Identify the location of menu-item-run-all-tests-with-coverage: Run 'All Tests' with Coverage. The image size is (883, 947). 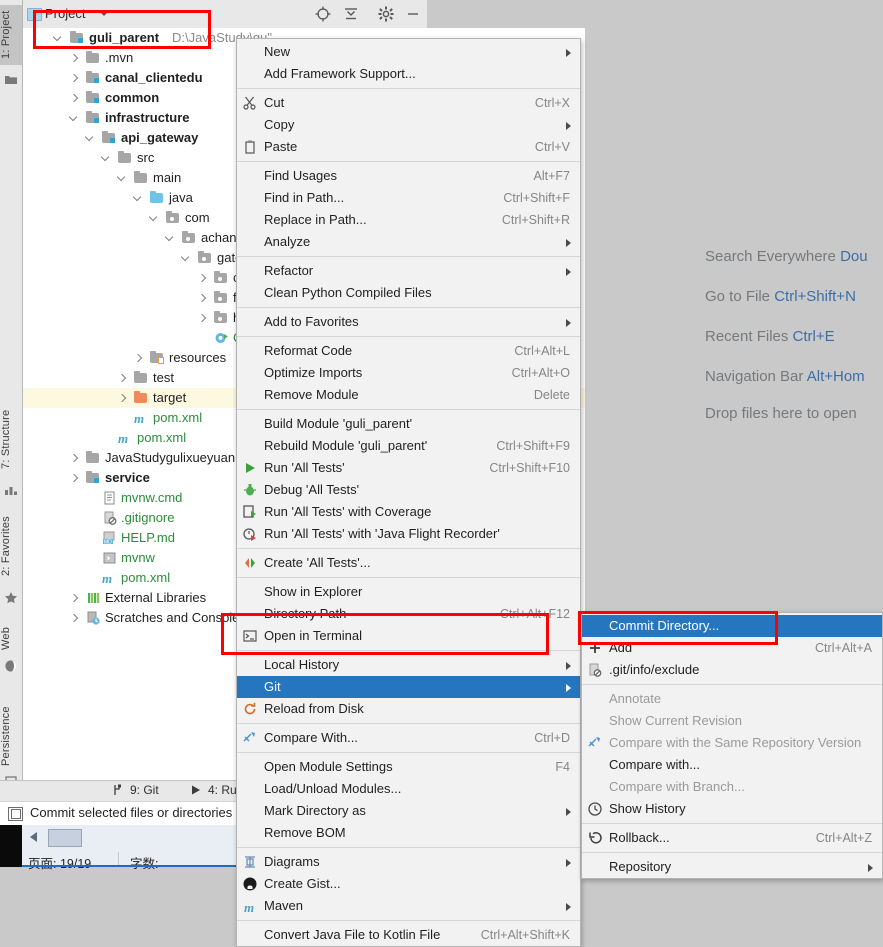
(408, 512).